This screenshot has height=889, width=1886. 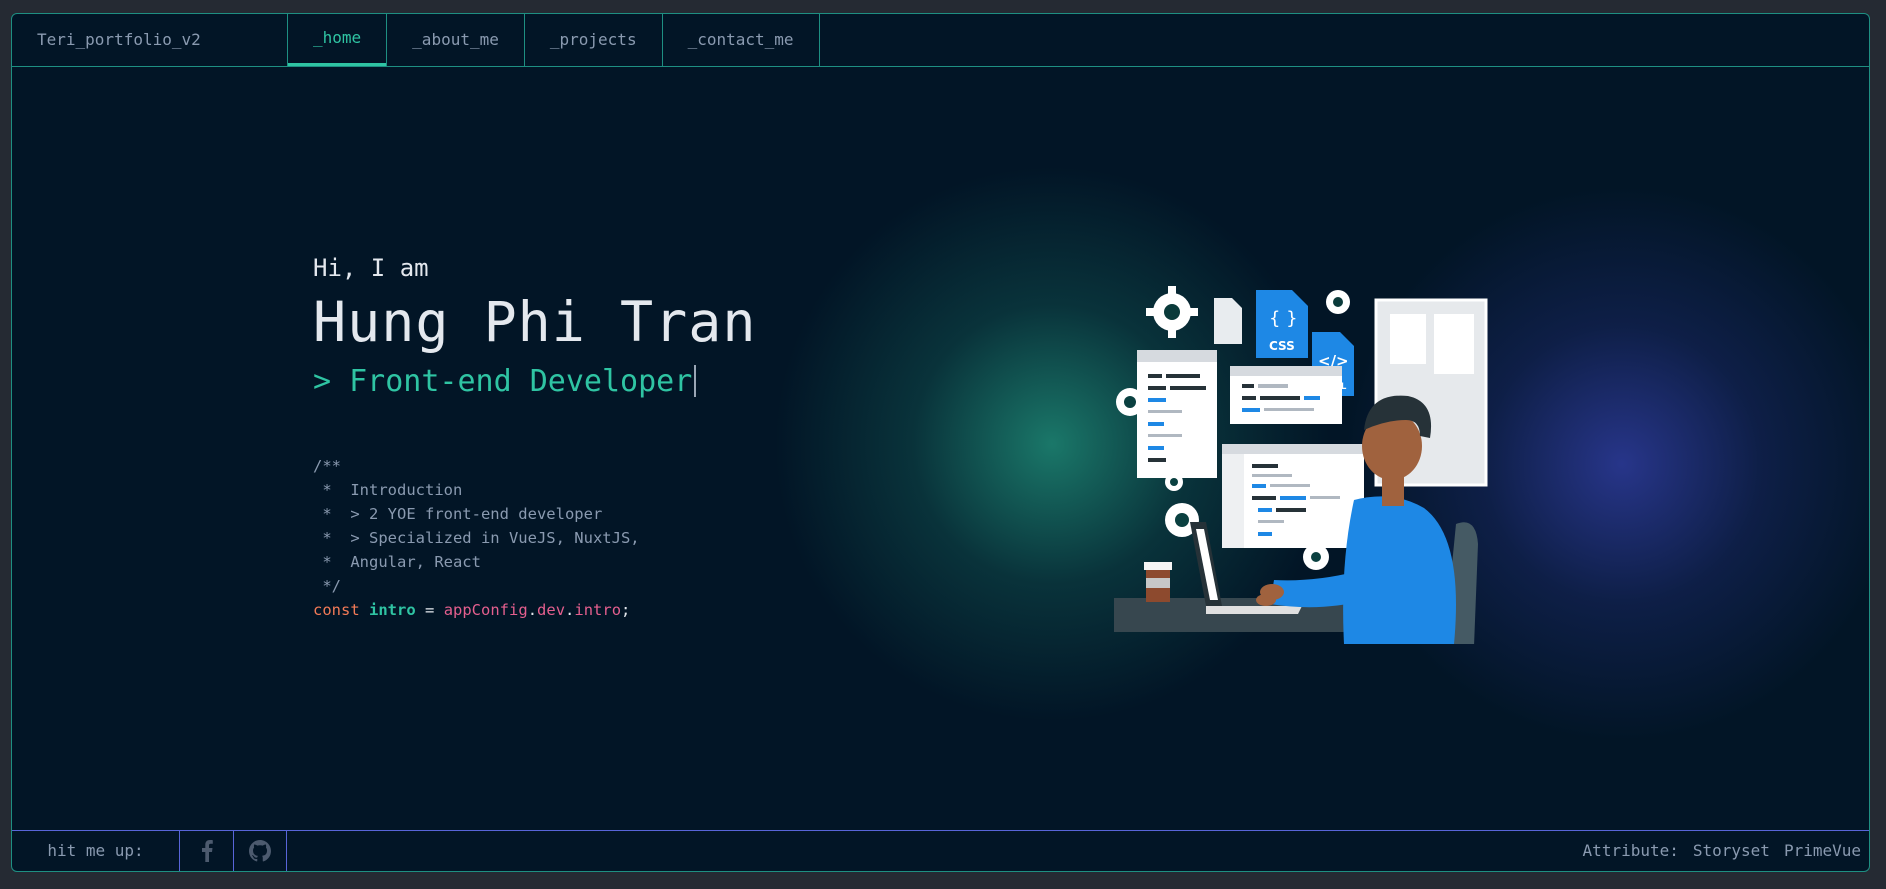 I want to click on text-cursor, so click(x=695, y=381).